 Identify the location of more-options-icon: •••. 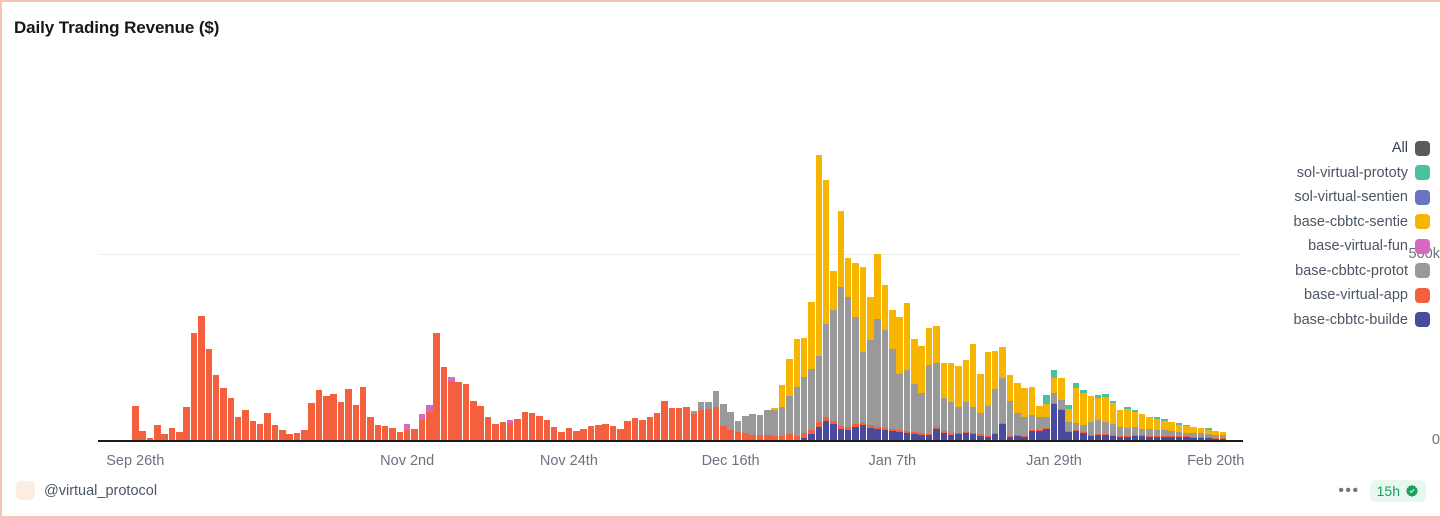
(1348, 491).